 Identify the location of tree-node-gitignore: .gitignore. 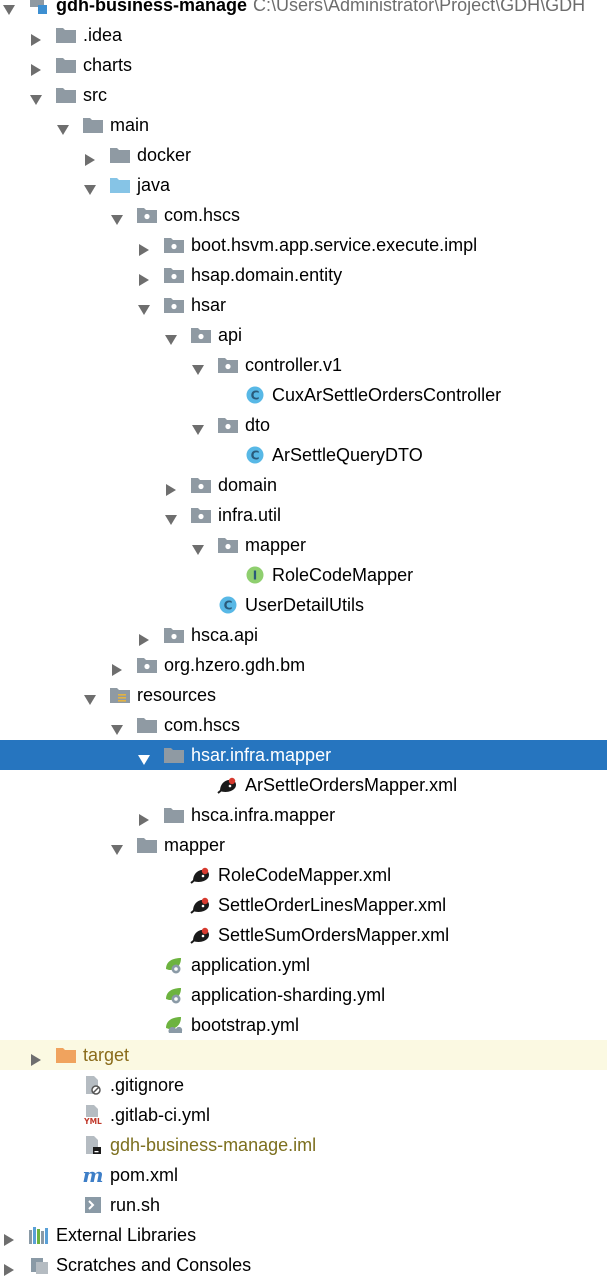
(303, 1085).